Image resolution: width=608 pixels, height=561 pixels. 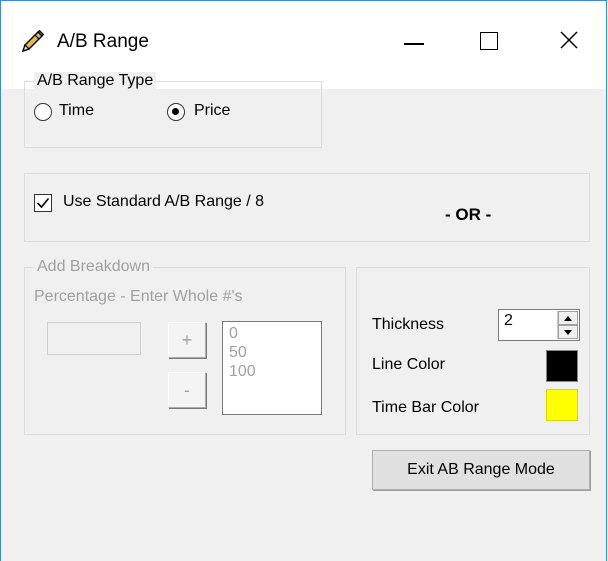 I want to click on or-label: - OR -, so click(x=468, y=214).